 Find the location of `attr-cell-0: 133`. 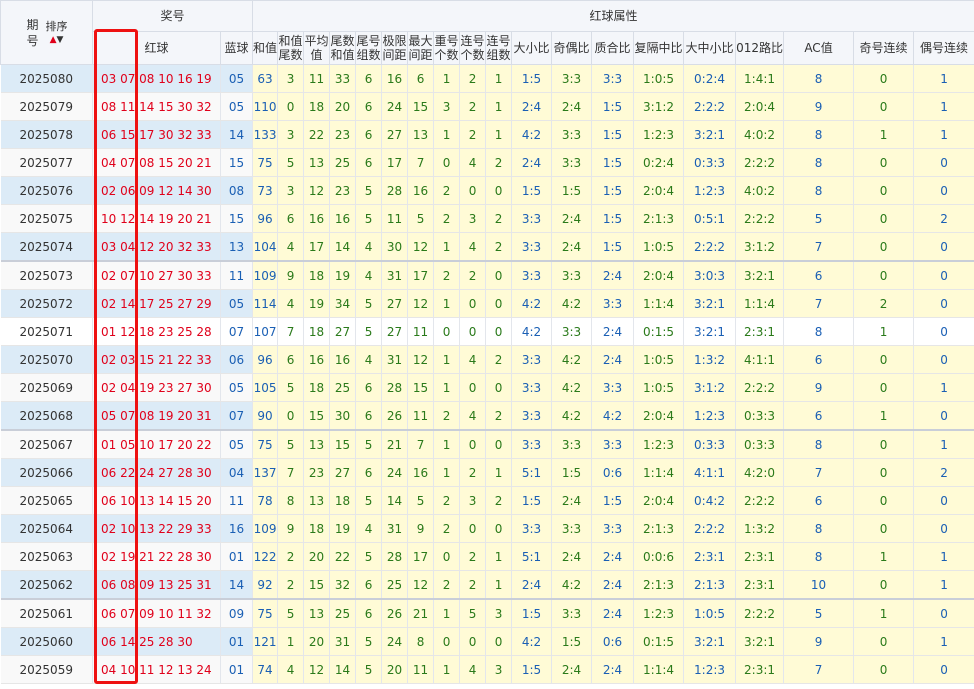

attr-cell-0: 133 is located at coordinates (265, 134).